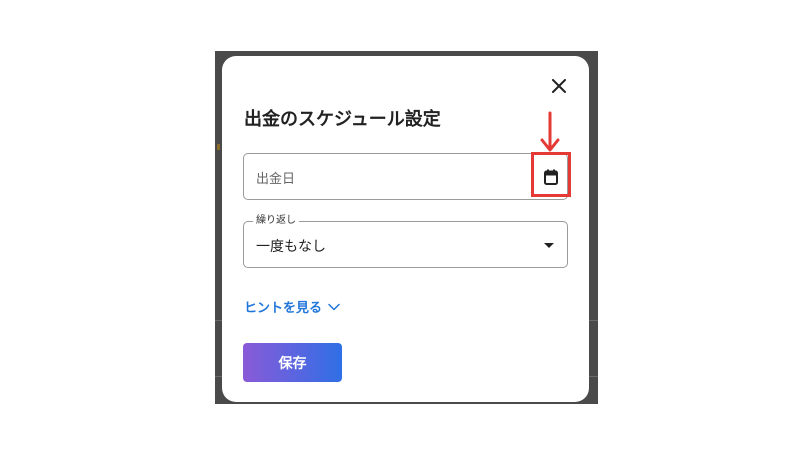  I want to click on show-hints-label: ヒントを見る, so click(283, 308).